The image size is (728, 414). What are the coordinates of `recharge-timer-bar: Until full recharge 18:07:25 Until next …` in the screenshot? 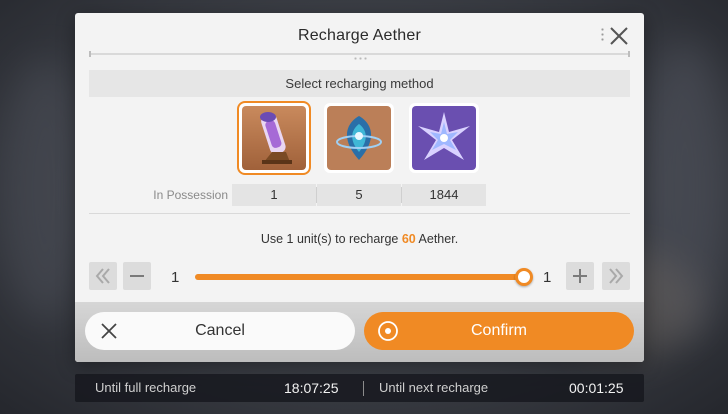 It's located at (359, 388).